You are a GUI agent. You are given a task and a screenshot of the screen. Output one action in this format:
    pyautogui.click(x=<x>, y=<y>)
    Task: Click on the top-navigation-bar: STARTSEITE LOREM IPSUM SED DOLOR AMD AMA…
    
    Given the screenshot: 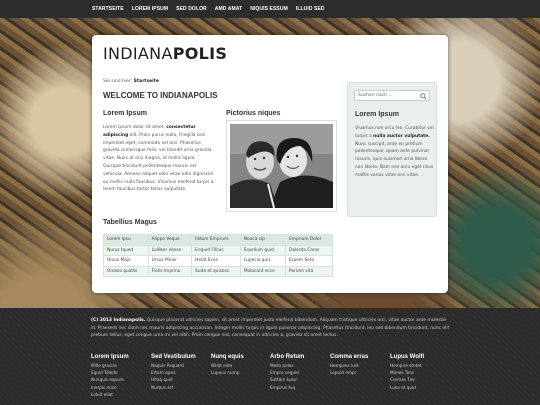 What is the action you would take?
    pyautogui.click(x=270, y=9)
    